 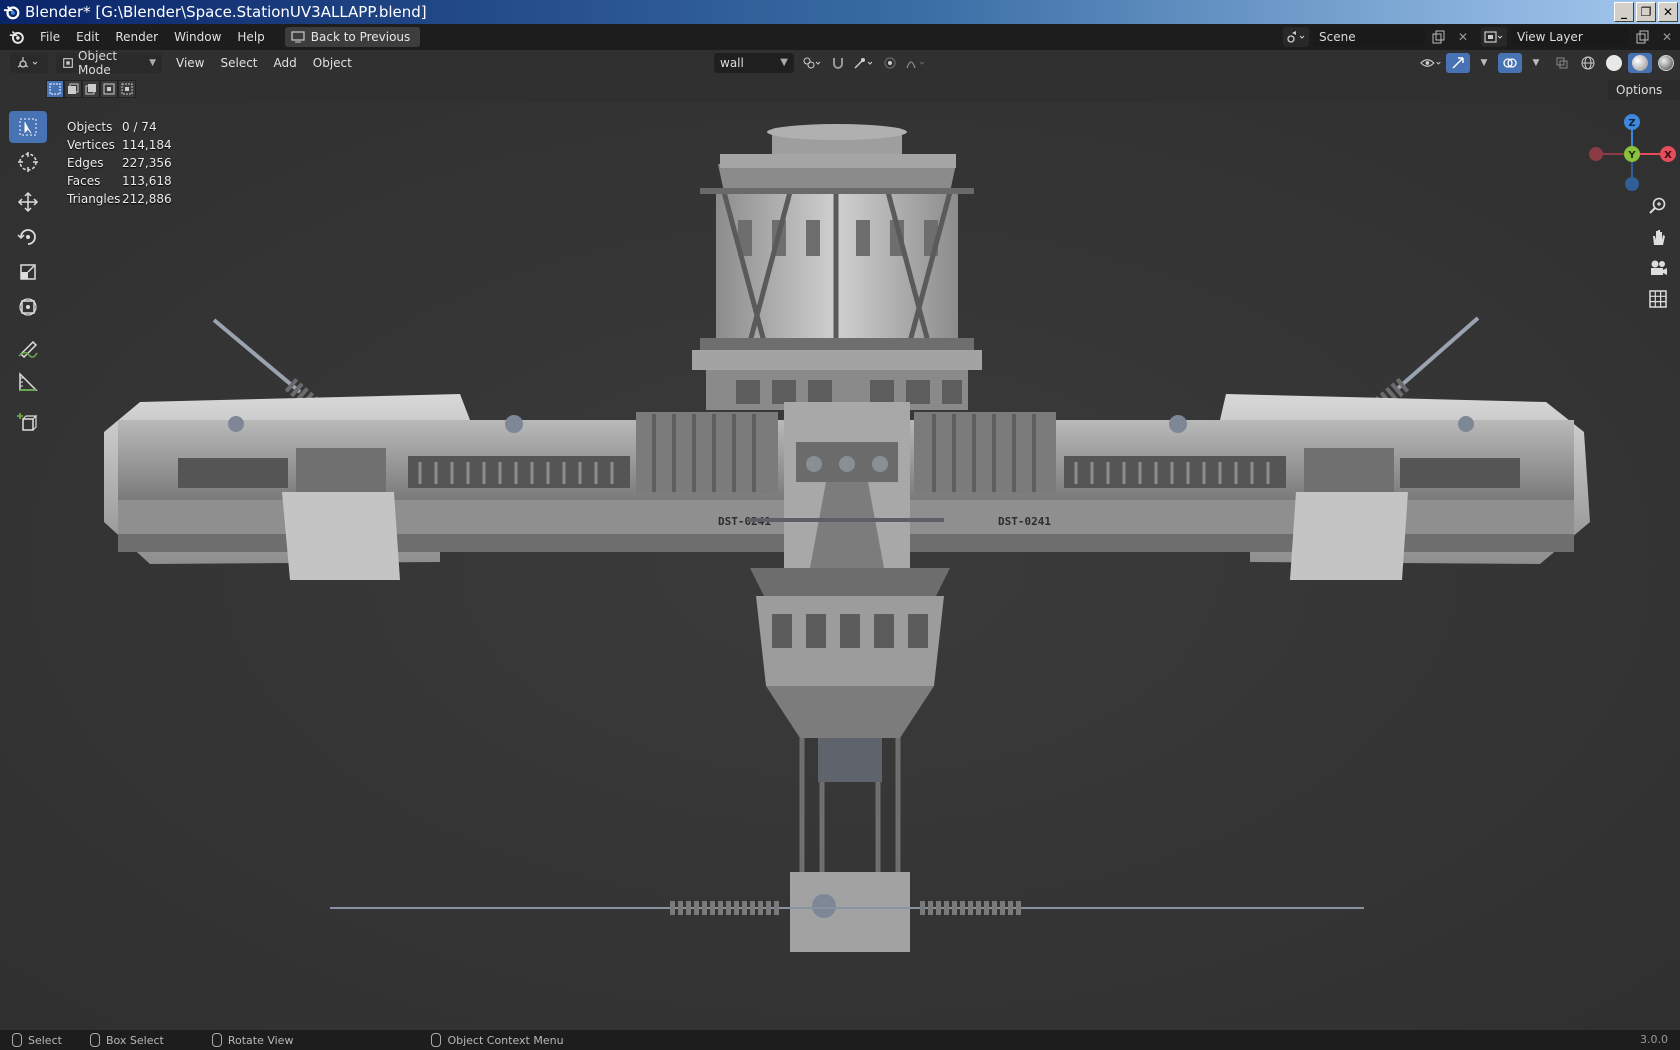 What do you see at coordinates (812, 63) in the screenshot?
I see `transform-pivot-dropdown` at bounding box center [812, 63].